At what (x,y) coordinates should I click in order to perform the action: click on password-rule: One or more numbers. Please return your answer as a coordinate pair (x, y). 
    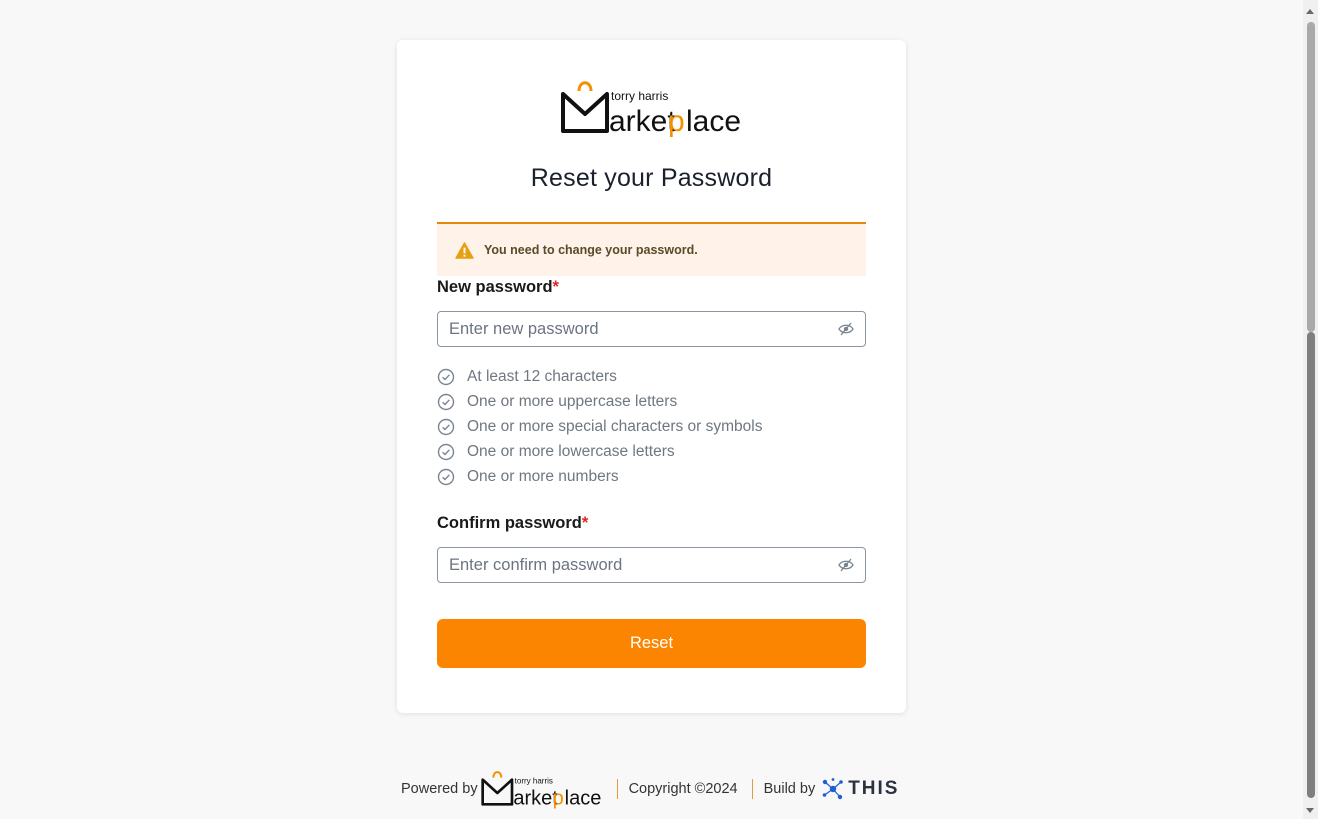
    Looking at the image, I should click on (599, 476).